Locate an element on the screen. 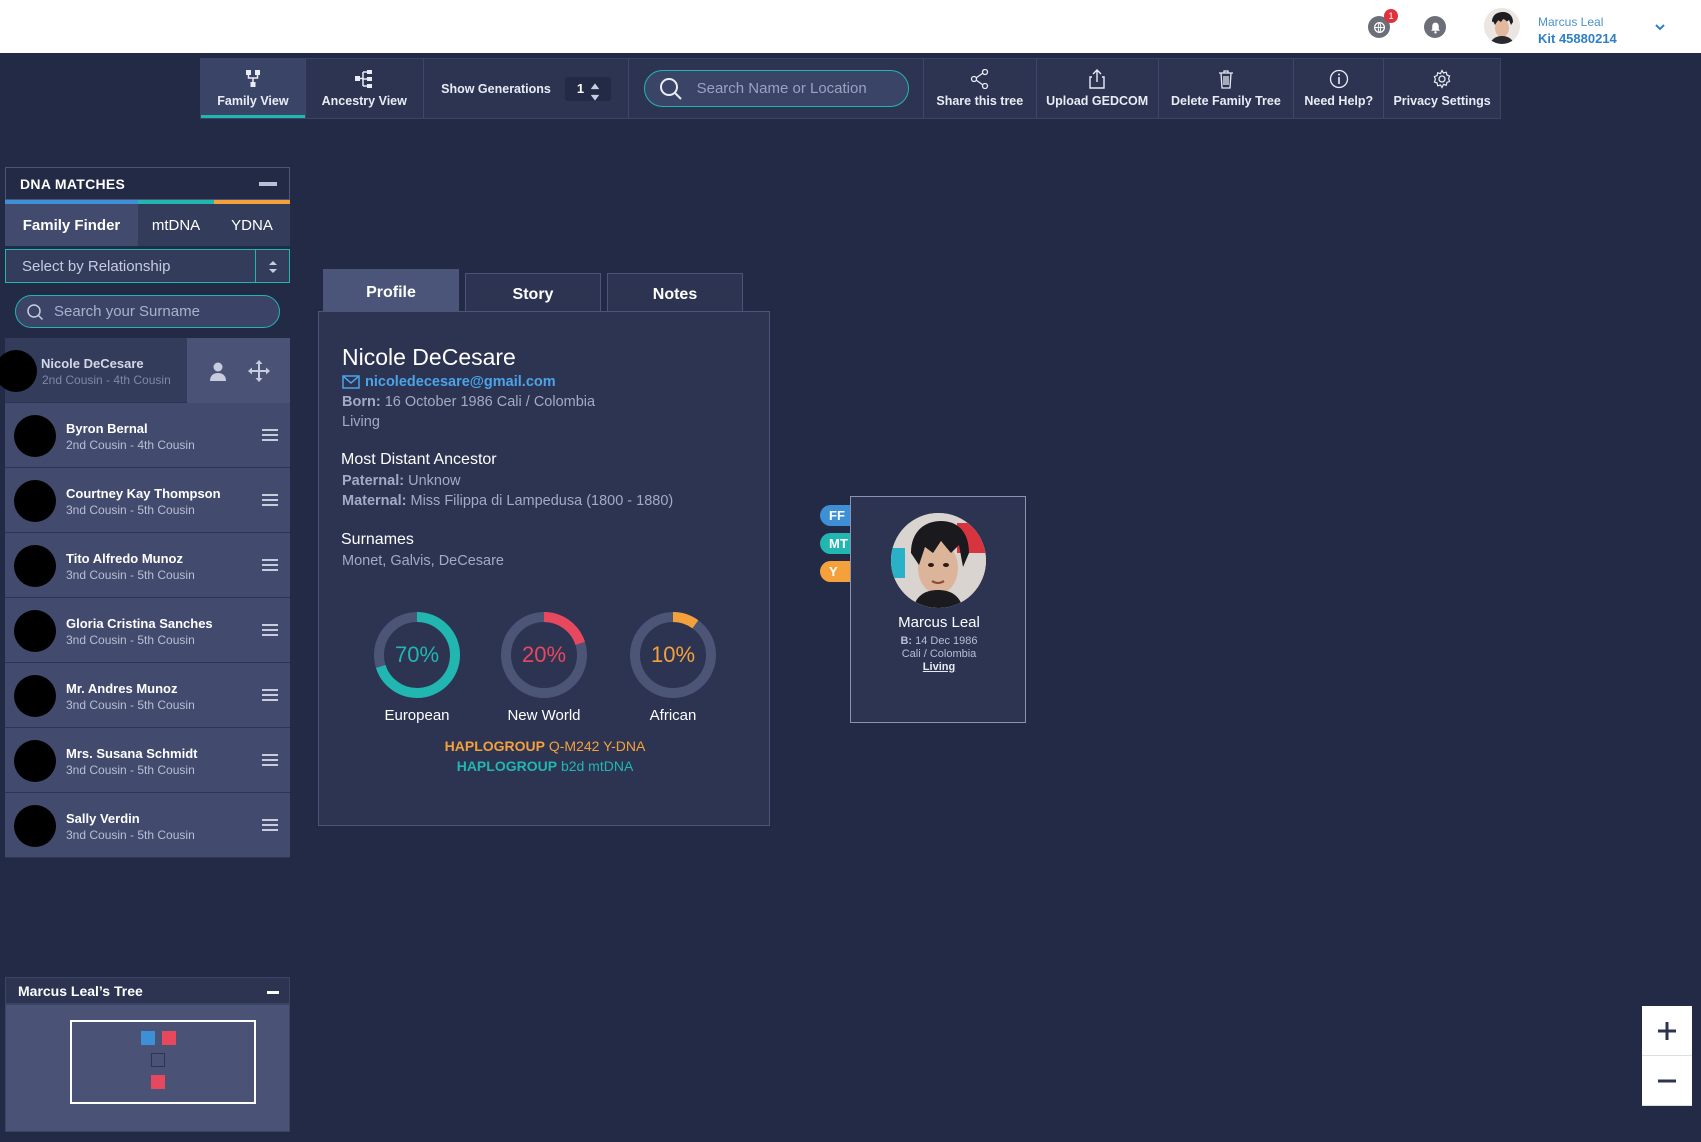 The height and width of the screenshot is (1142, 1701). tab-profile: Profile is located at coordinates (391, 292).